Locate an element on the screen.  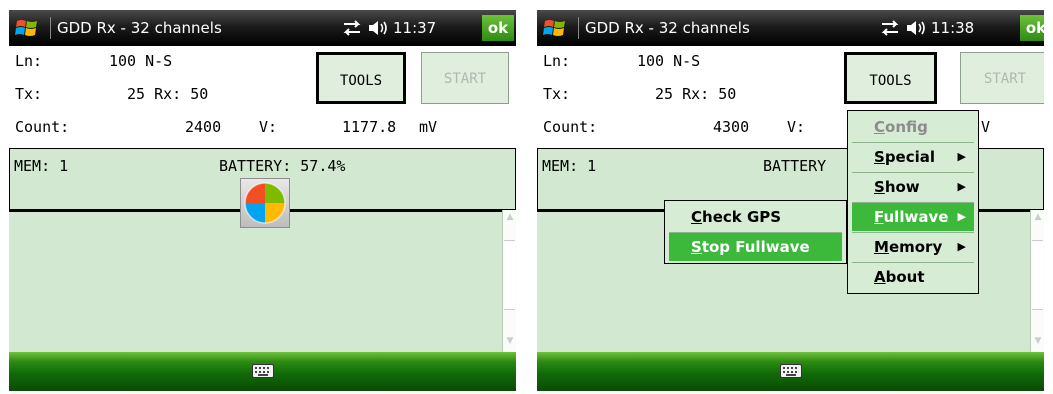
clock: 11:38 is located at coordinates (952, 28).